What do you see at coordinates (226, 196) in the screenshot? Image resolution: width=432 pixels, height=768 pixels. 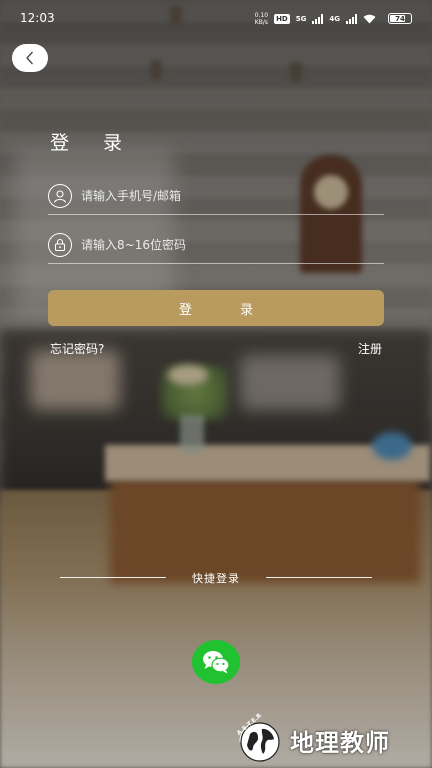 I see `phone-input` at bounding box center [226, 196].